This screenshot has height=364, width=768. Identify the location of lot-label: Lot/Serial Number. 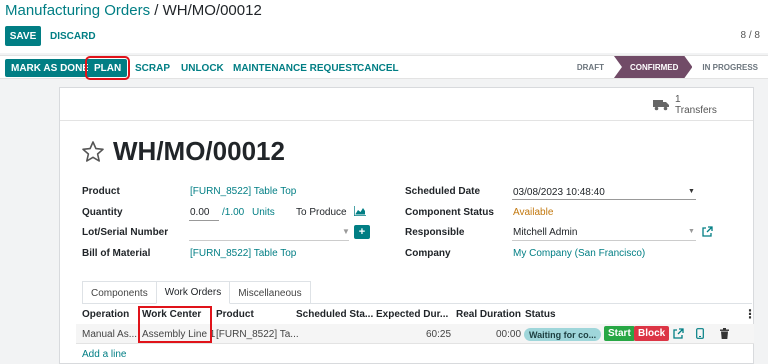
(125, 232).